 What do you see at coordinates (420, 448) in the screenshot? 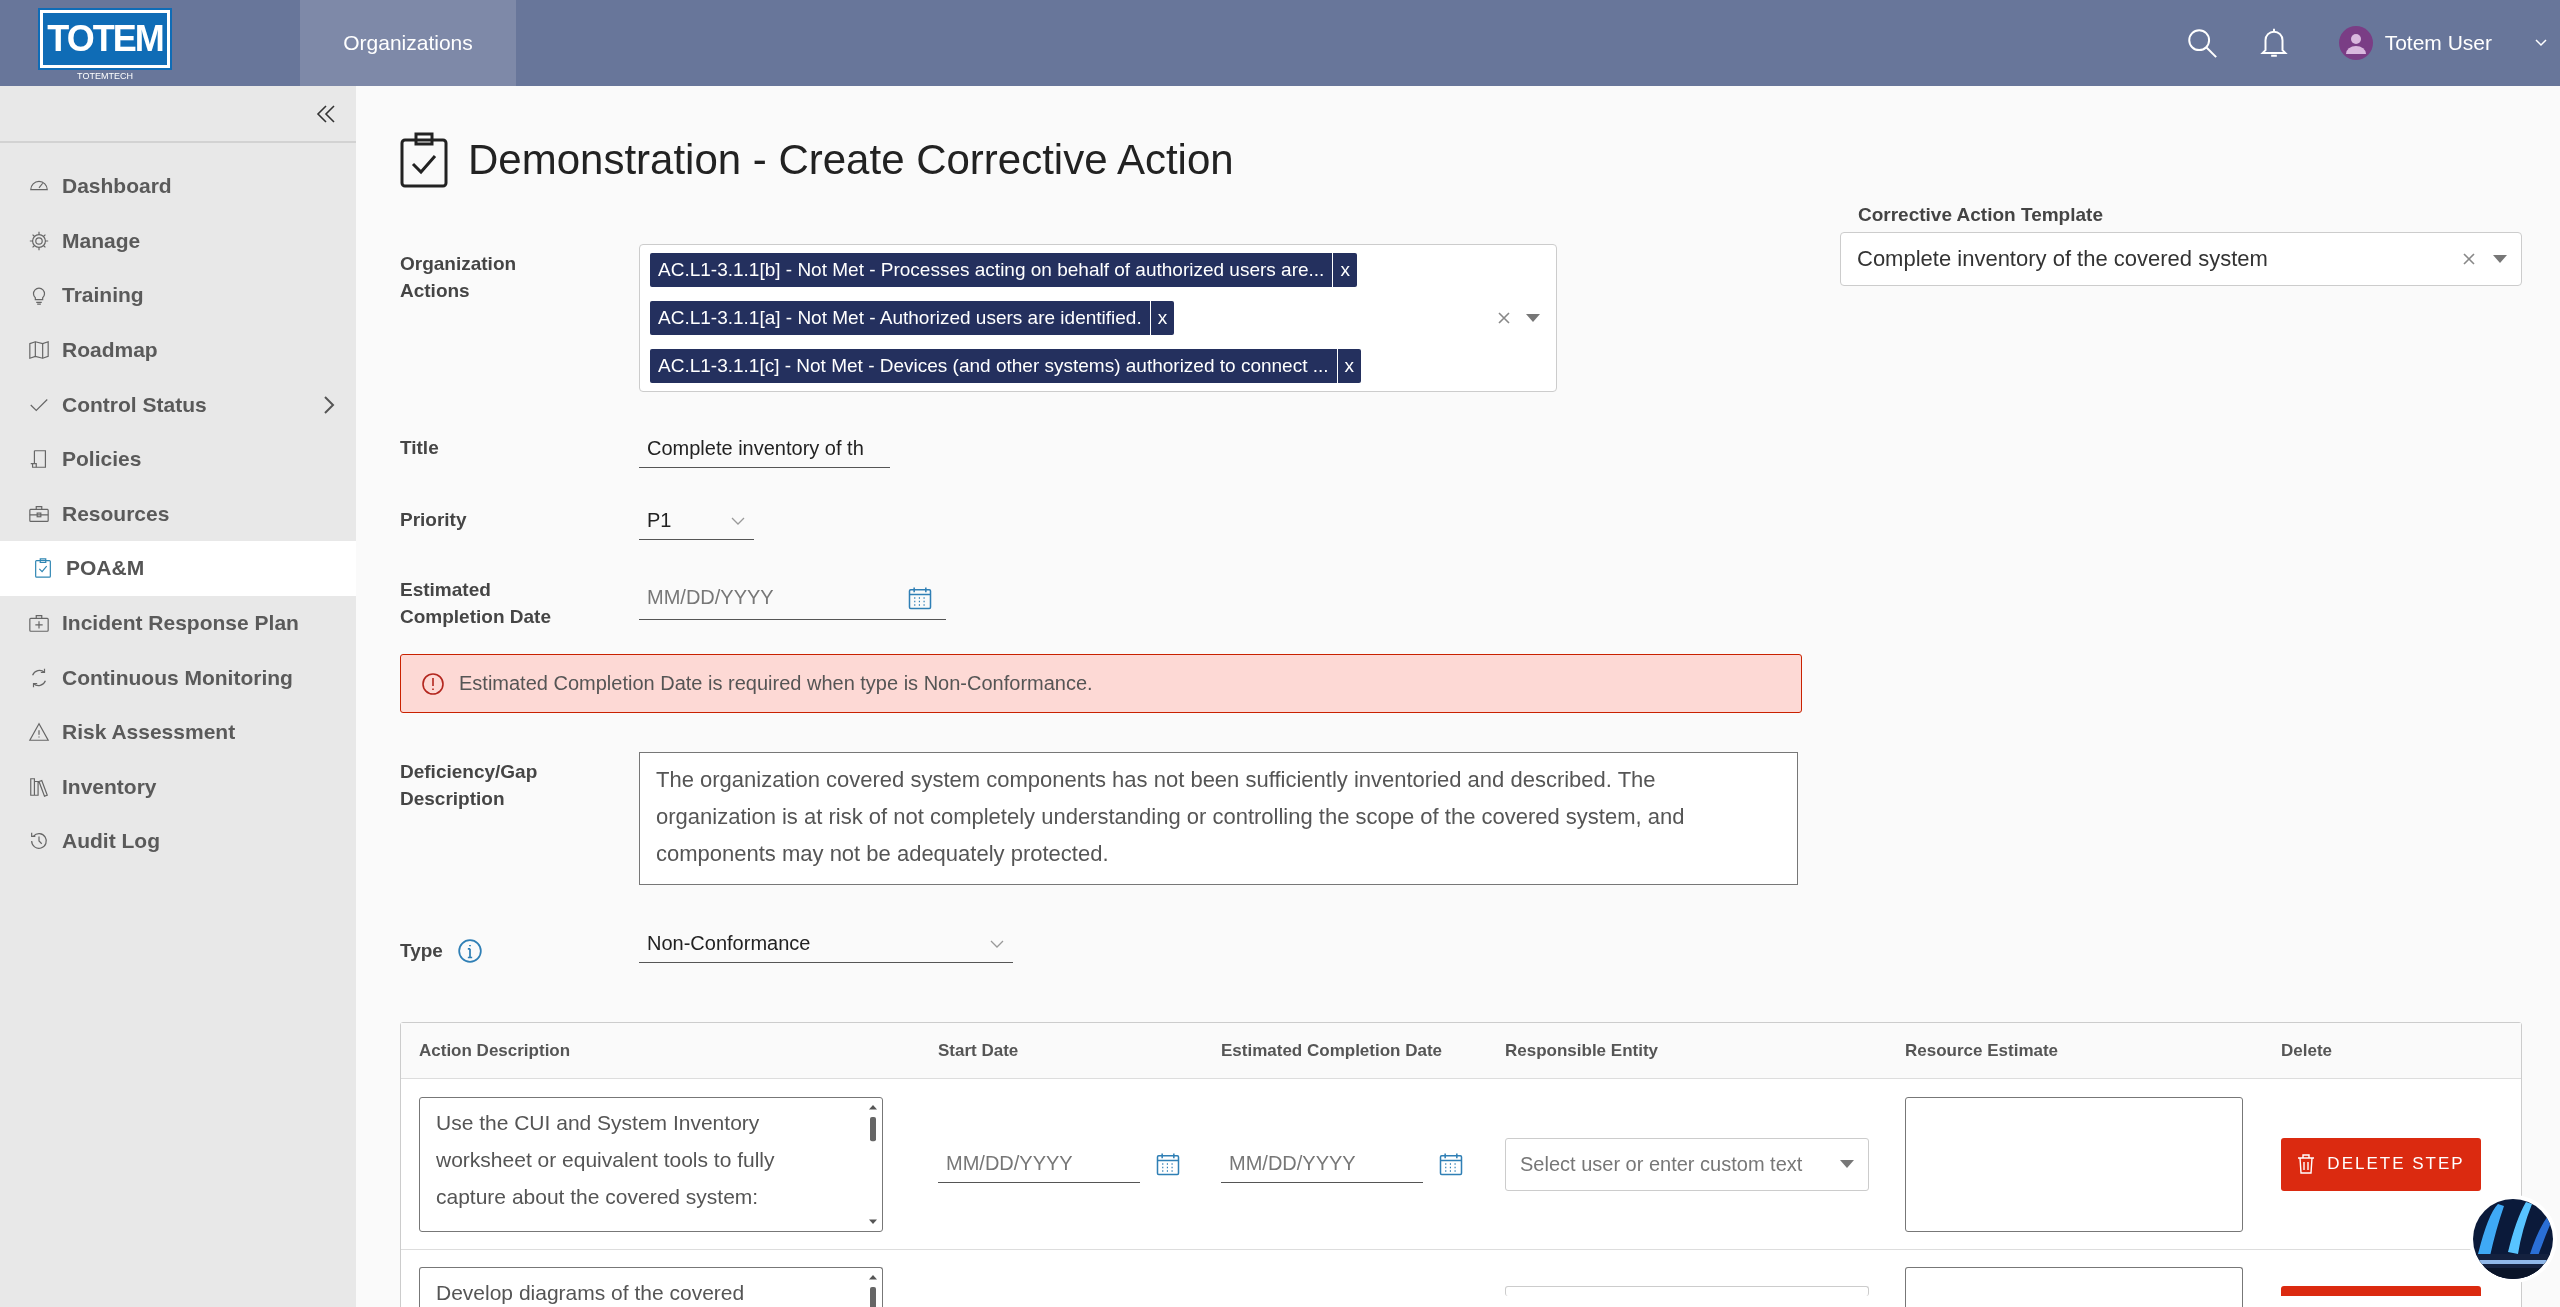
I see `field-label: Title` at bounding box center [420, 448].